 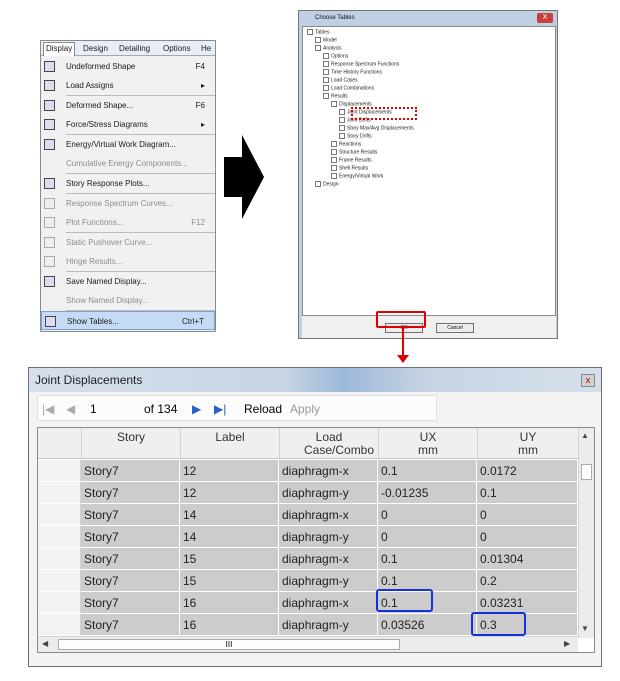 What do you see at coordinates (305, 409) in the screenshot?
I see `apply-button: Apply` at bounding box center [305, 409].